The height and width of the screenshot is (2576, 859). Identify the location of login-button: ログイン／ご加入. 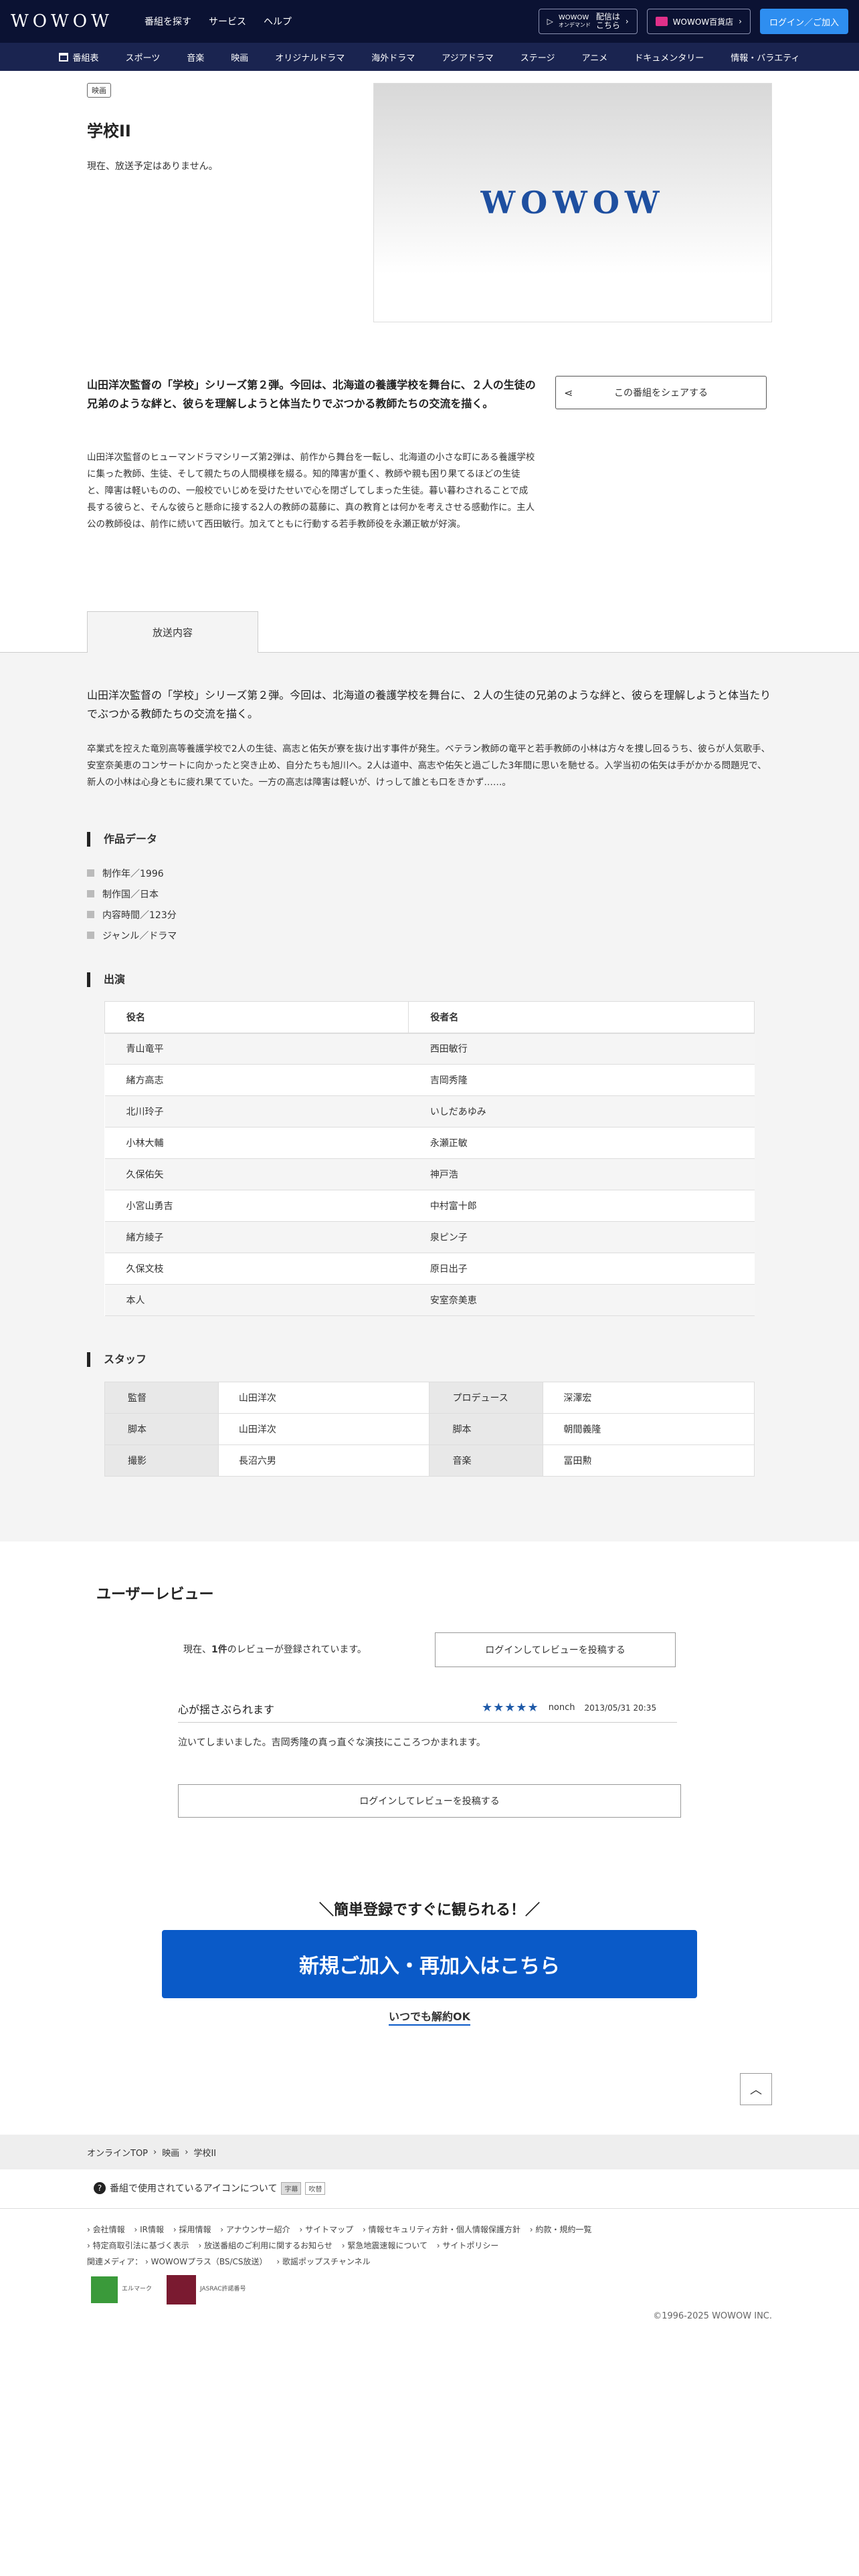
(804, 21).